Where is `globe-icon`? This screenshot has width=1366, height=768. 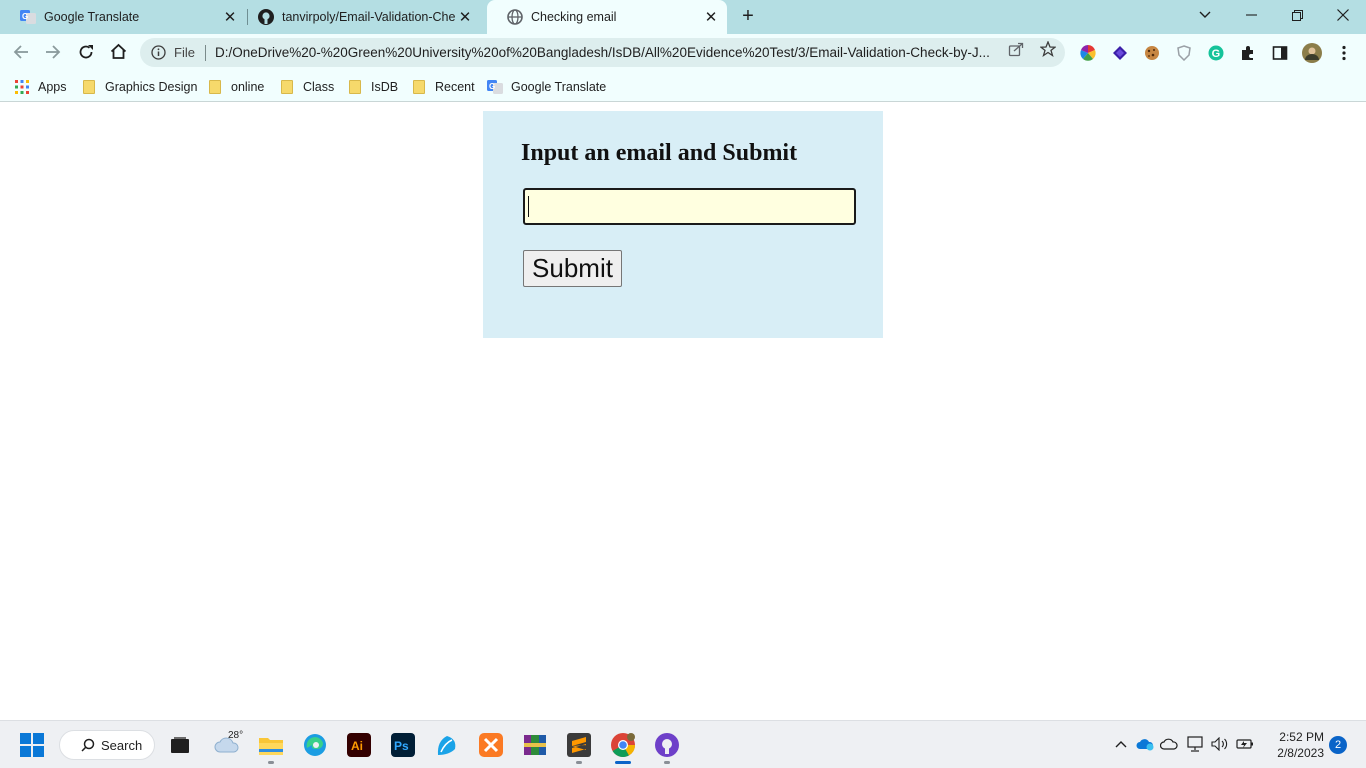
globe-icon is located at coordinates (515, 17).